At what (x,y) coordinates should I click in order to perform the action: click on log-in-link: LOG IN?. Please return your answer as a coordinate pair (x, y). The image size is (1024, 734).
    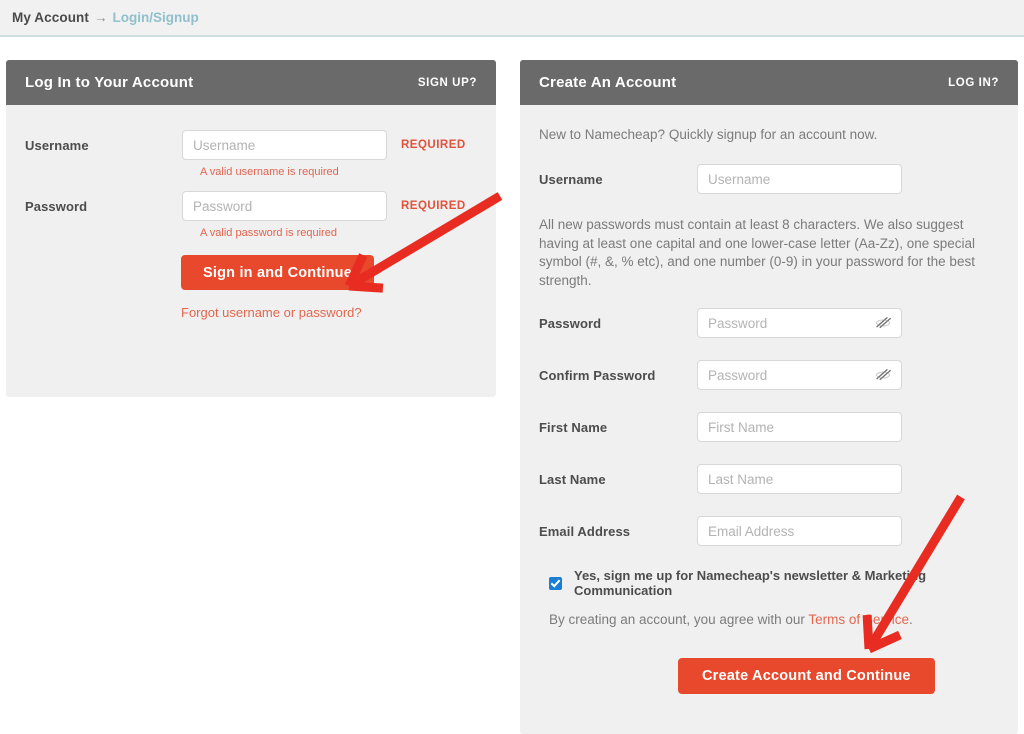
    Looking at the image, I should click on (973, 83).